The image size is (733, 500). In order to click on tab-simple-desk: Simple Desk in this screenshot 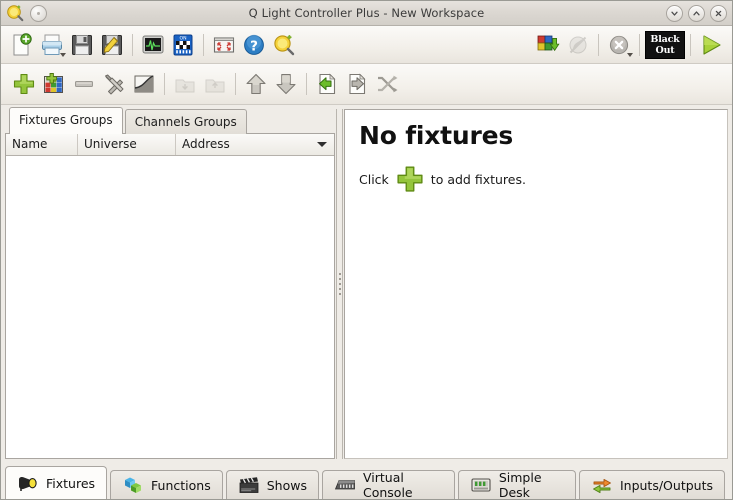, I will do `click(516, 485)`.